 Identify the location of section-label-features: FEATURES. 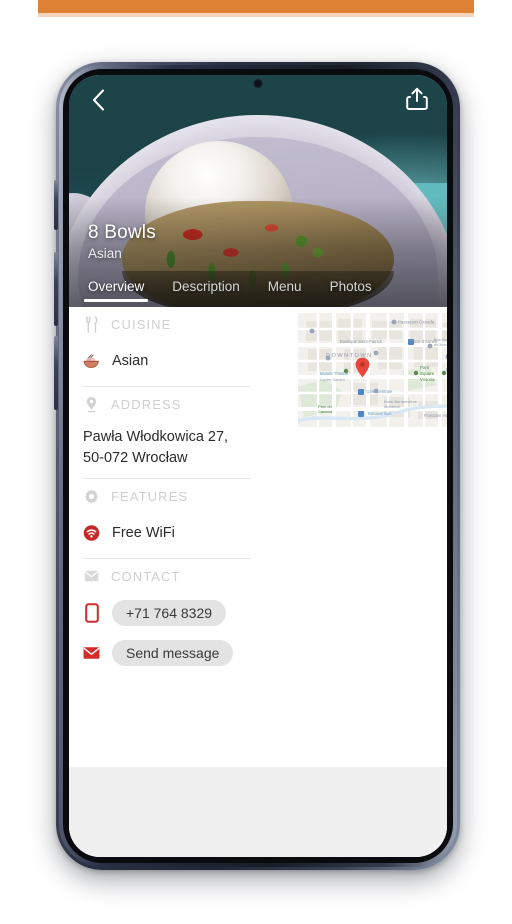
(150, 496).